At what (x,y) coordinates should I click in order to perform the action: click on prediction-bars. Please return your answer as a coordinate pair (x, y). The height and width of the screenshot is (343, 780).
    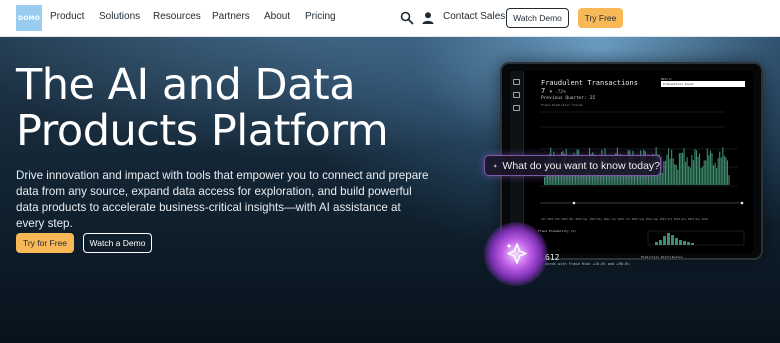
    Looking at the image, I should click on (674, 239).